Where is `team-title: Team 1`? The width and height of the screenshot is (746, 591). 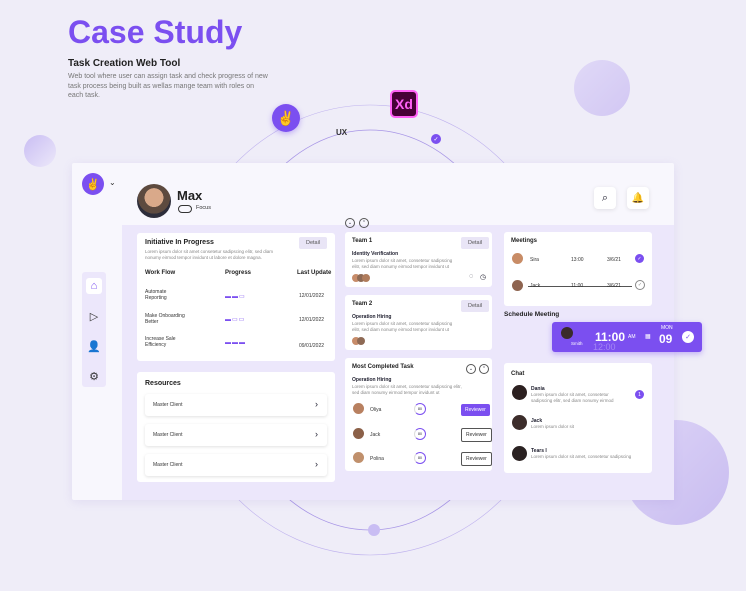 team-title: Team 1 is located at coordinates (362, 241).